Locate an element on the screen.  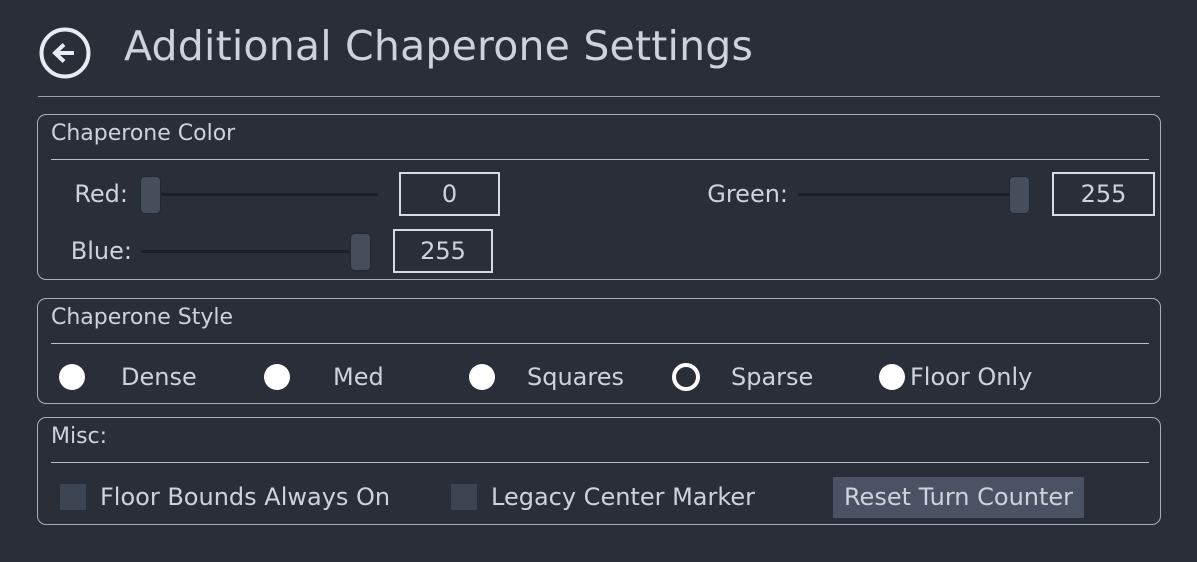
radio-label-squares: Squares is located at coordinates (575, 377).